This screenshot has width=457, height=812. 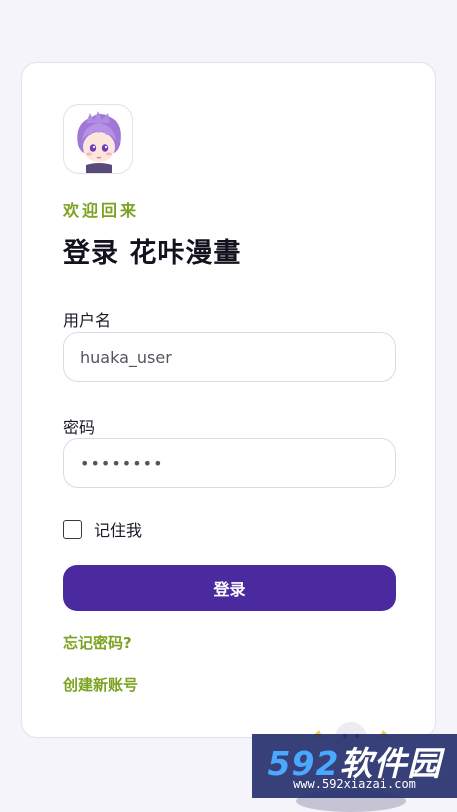 What do you see at coordinates (99, 142) in the screenshot?
I see `avatar-icon` at bounding box center [99, 142].